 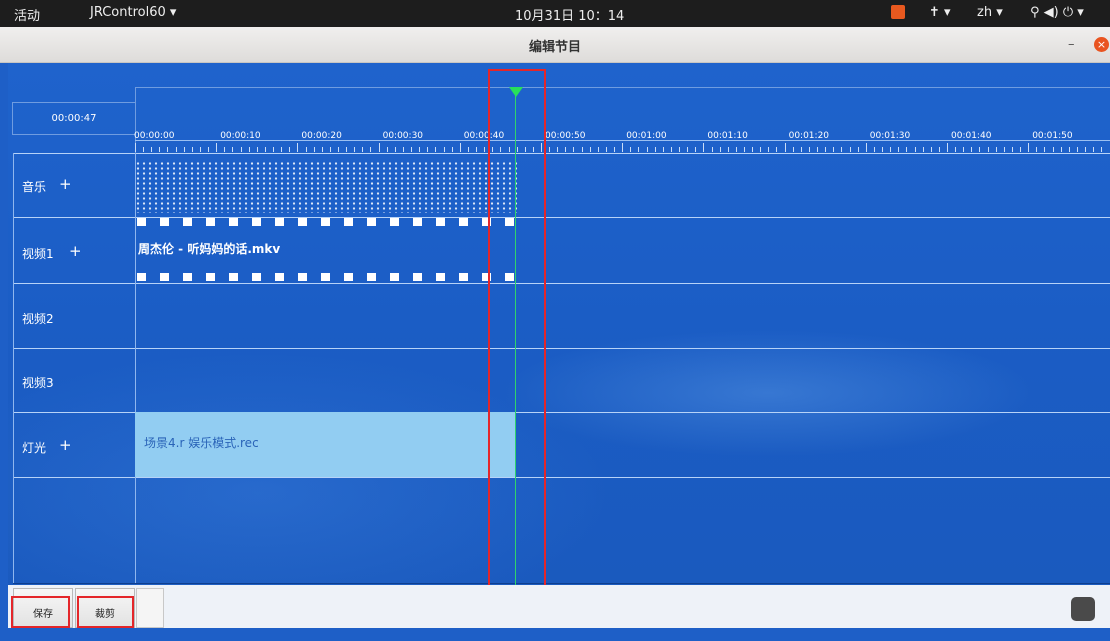 I want to click on clock: 10月31日 10：14, so click(x=569, y=14).